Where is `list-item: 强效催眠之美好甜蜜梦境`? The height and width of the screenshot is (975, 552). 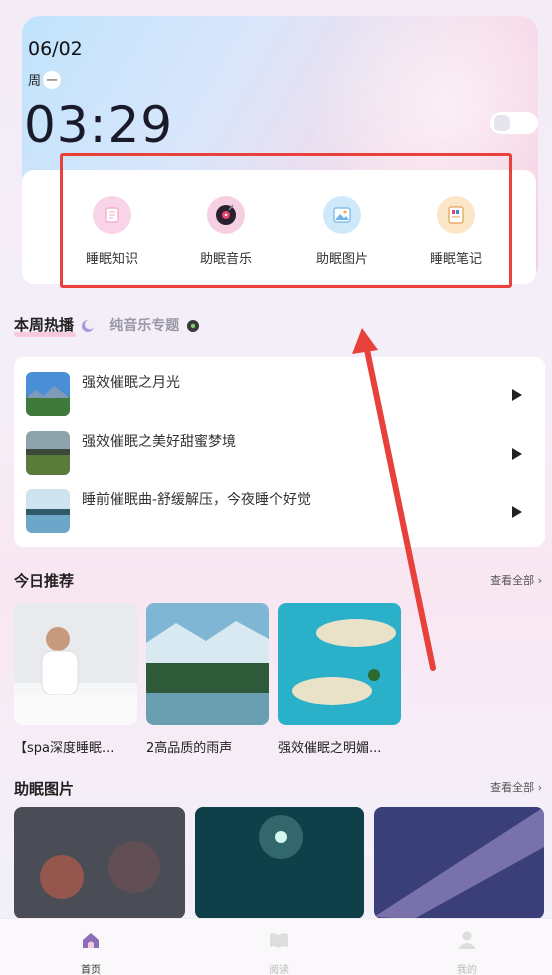 list-item: 强效催眠之美好甜蜜梦境 is located at coordinates (281, 453).